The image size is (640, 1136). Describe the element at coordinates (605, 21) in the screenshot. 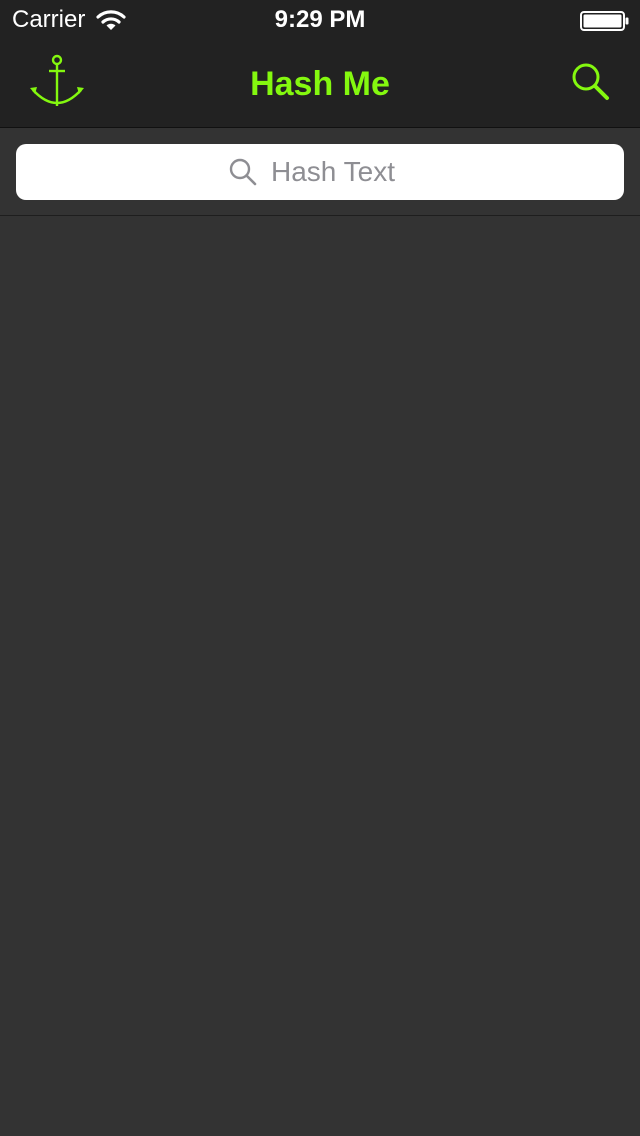

I see `battery-icon` at that location.